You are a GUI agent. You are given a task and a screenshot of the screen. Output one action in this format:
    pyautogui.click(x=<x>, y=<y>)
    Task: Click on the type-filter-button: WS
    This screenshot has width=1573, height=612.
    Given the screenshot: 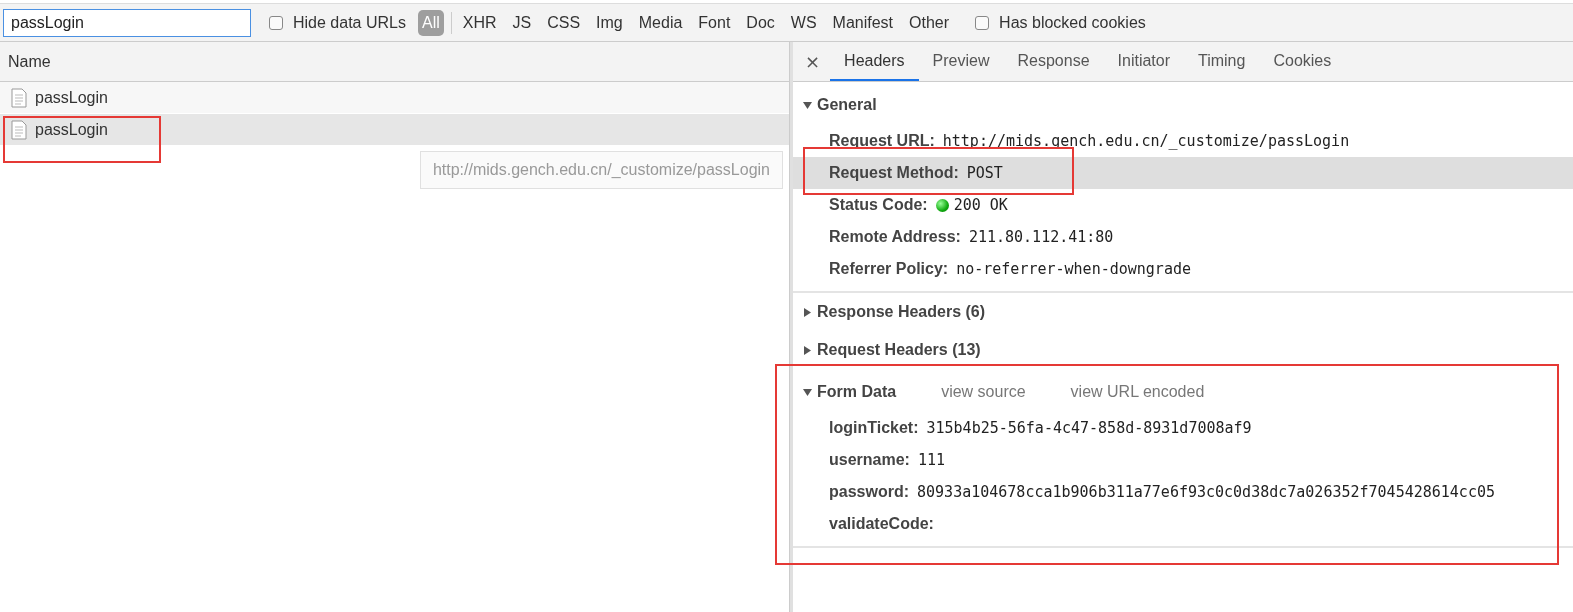 What is the action you would take?
    pyautogui.click(x=803, y=22)
    